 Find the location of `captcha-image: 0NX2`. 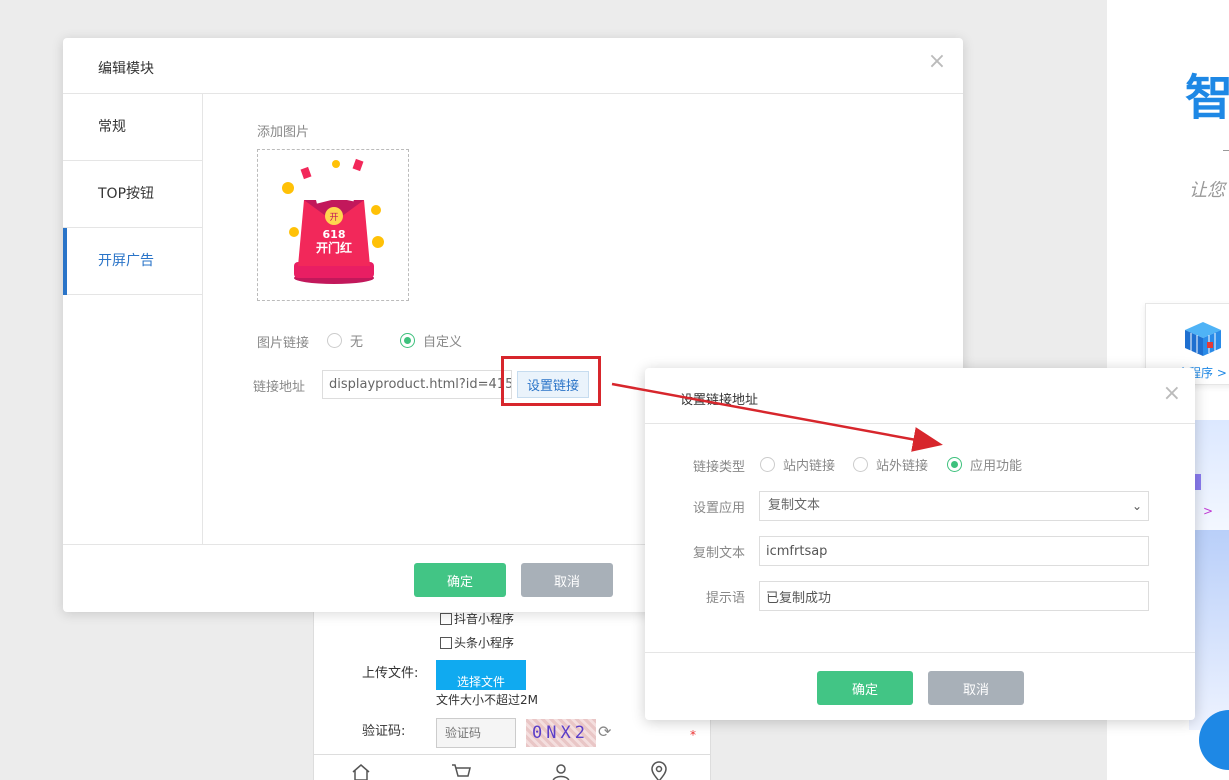

captcha-image: 0NX2 is located at coordinates (561, 733).